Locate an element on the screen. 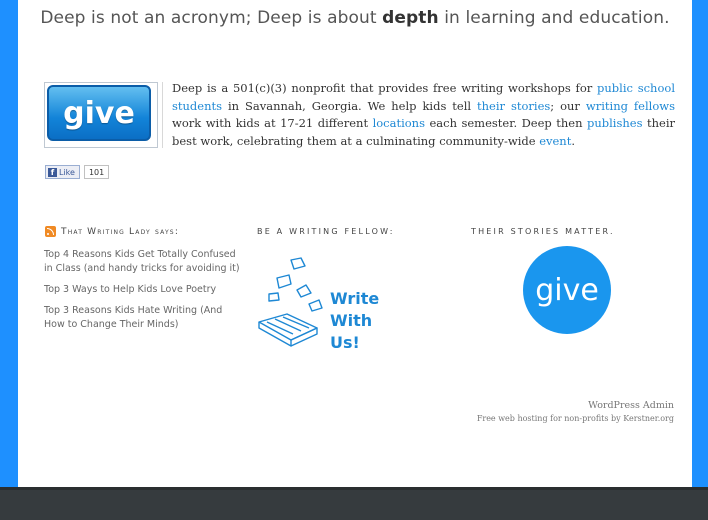  blog-heading: That Writing Lady says: is located at coordinates (112, 231).